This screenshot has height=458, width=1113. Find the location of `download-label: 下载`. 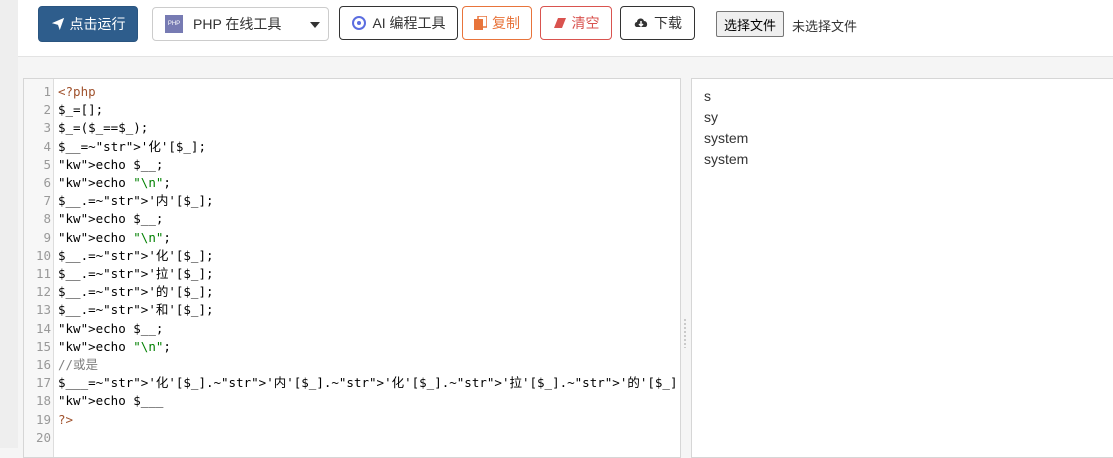

download-label: 下载 is located at coordinates (668, 23).